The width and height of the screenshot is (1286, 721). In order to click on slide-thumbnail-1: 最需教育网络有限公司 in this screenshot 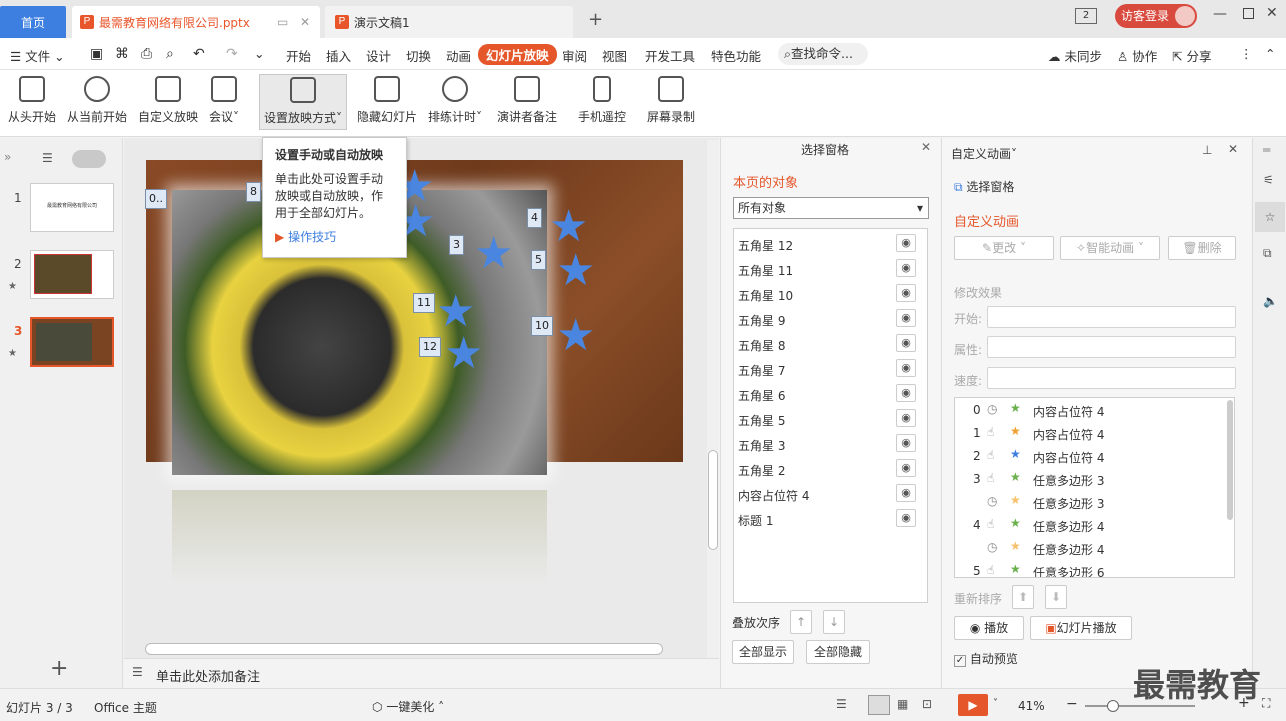, I will do `click(72, 207)`.